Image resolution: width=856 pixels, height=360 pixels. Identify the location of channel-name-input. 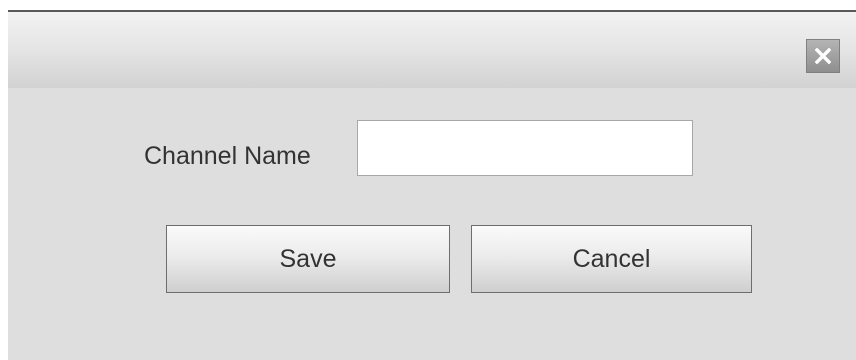
(525, 148).